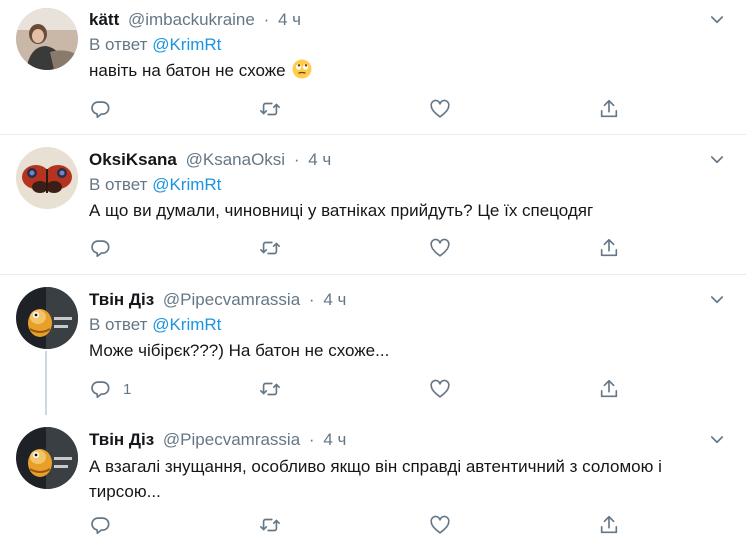  What do you see at coordinates (133, 159) in the screenshot?
I see `display-name: OksiKsana` at bounding box center [133, 159].